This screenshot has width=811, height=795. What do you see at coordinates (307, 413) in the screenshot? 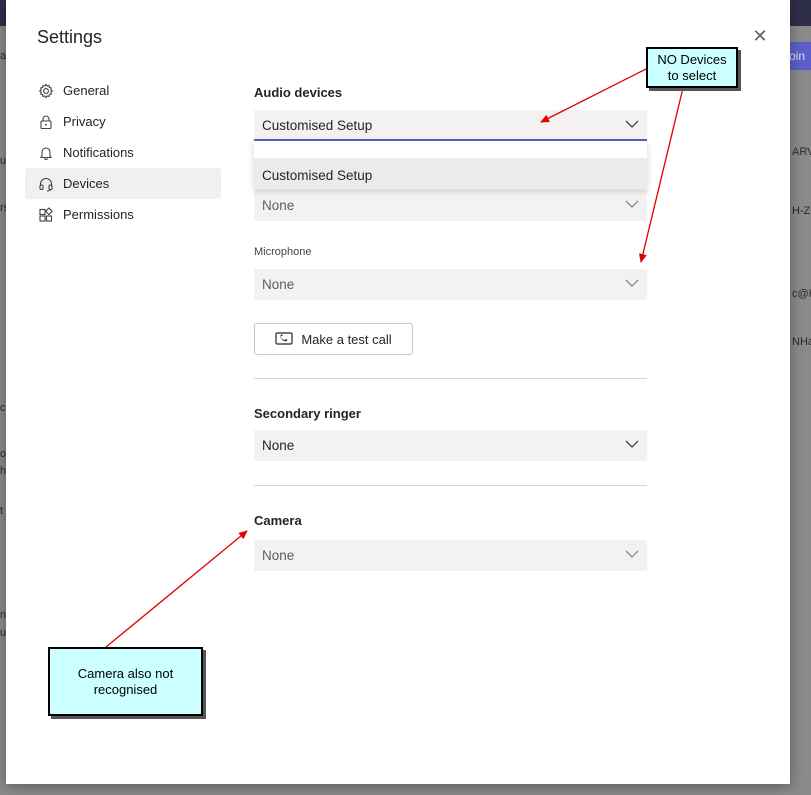
I see `secondary-ringer-title: Secondary ringer` at bounding box center [307, 413].